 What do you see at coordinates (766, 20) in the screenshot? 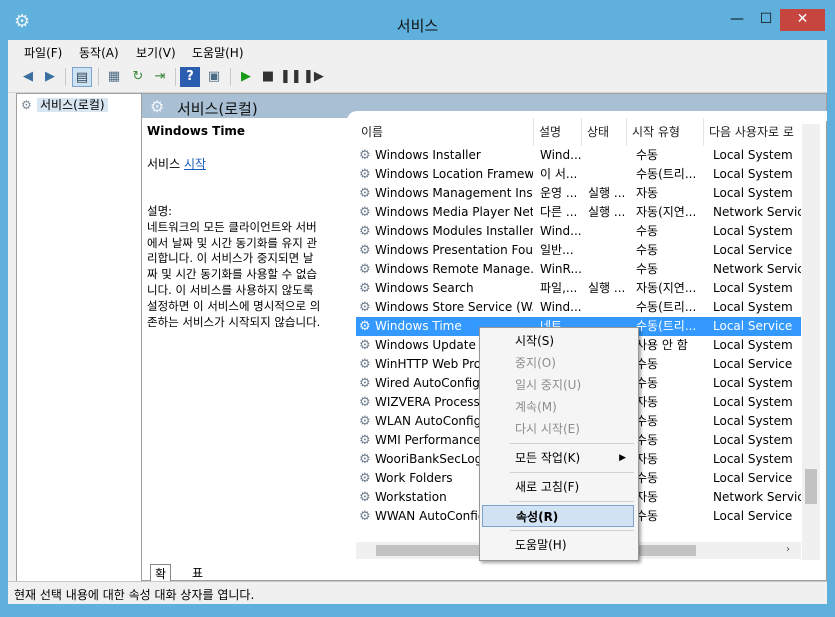
I see `maximize-button: ☐` at bounding box center [766, 20].